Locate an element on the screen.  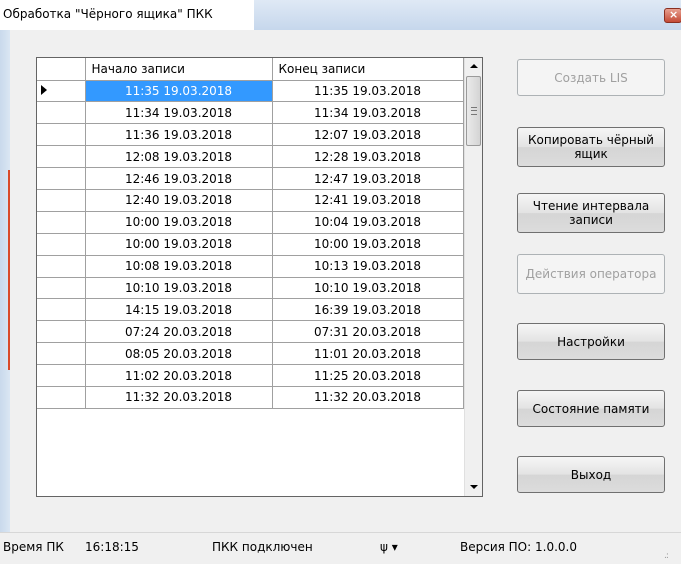
close-icon: × is located at coordinates (674, 14).